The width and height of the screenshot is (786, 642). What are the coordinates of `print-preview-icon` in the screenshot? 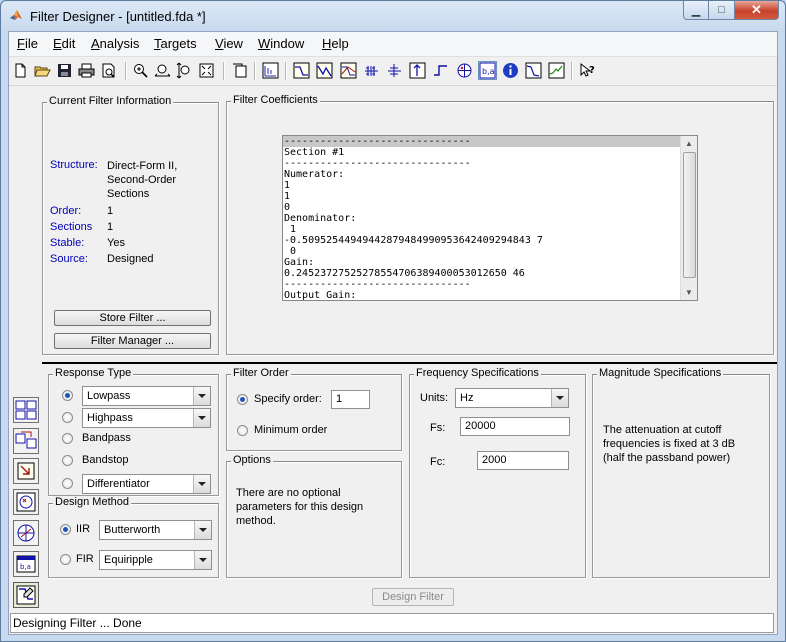 It's located at (108, 70).